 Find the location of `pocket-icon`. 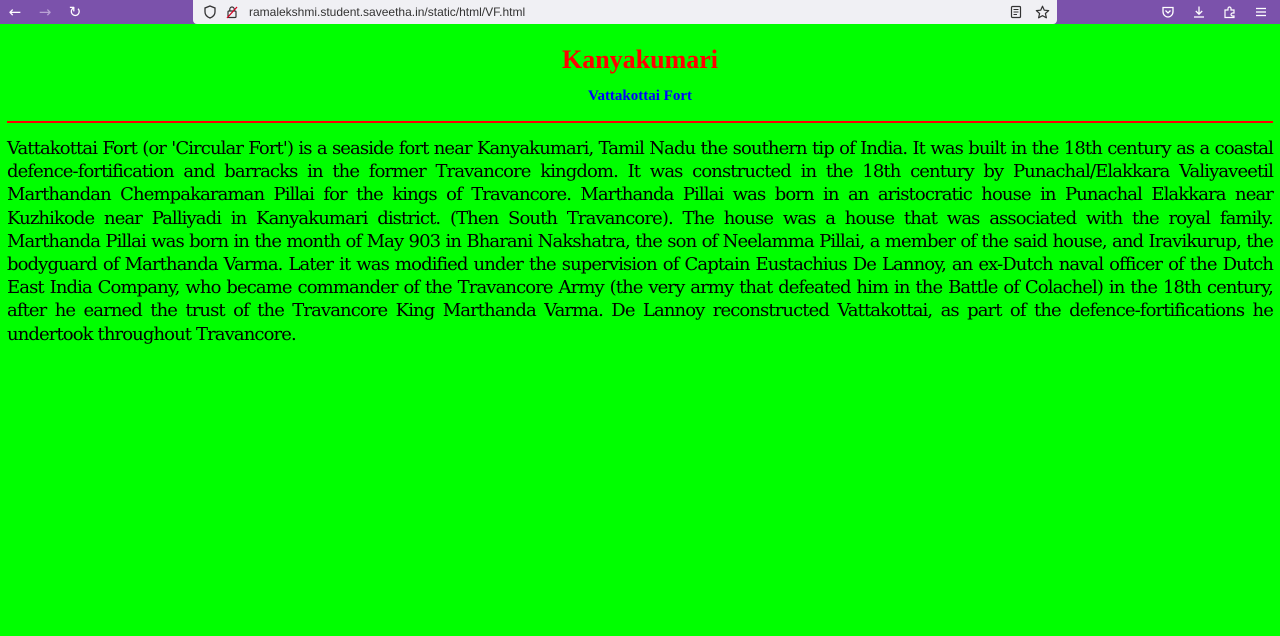

pocket-icon is located at coordinates (1167, 12).